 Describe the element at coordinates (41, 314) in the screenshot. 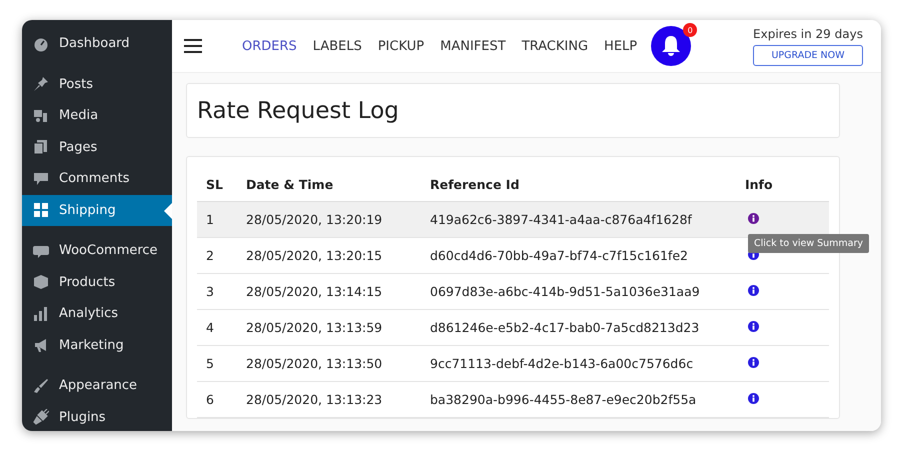

I see `bar-chart-icon` at that location.